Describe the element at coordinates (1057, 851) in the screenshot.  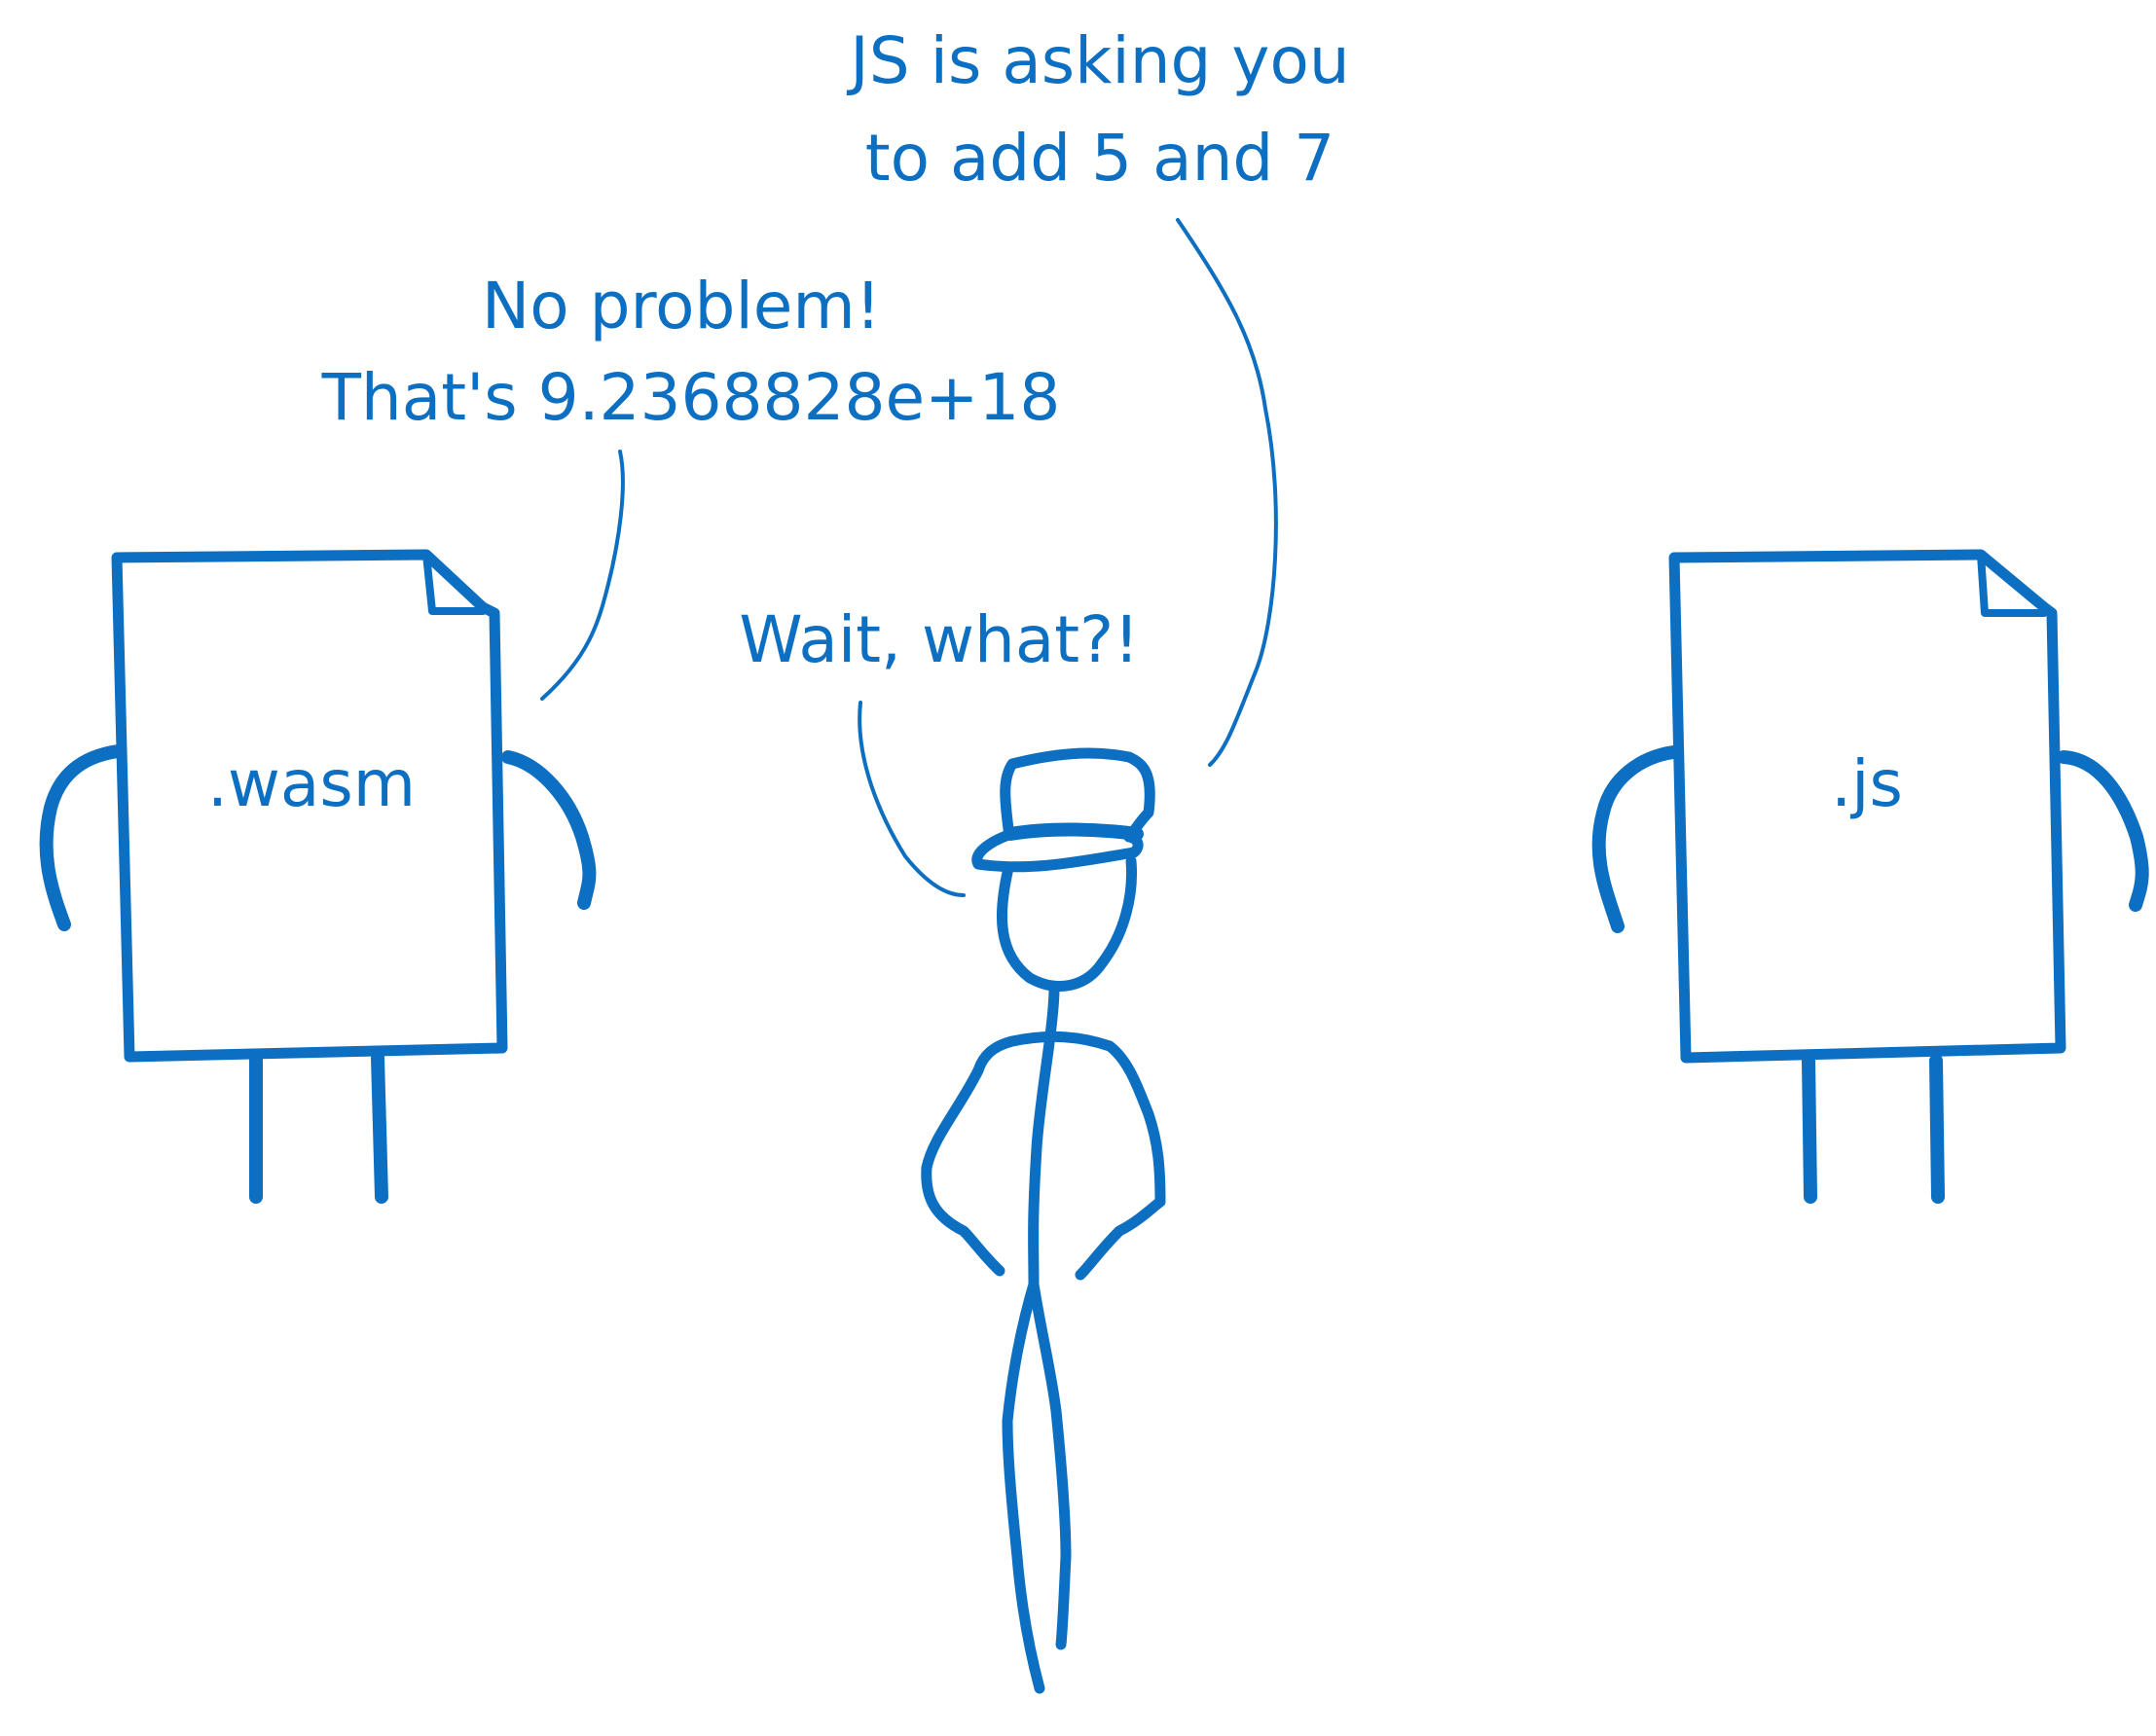
I see `cap-brim` at that location.